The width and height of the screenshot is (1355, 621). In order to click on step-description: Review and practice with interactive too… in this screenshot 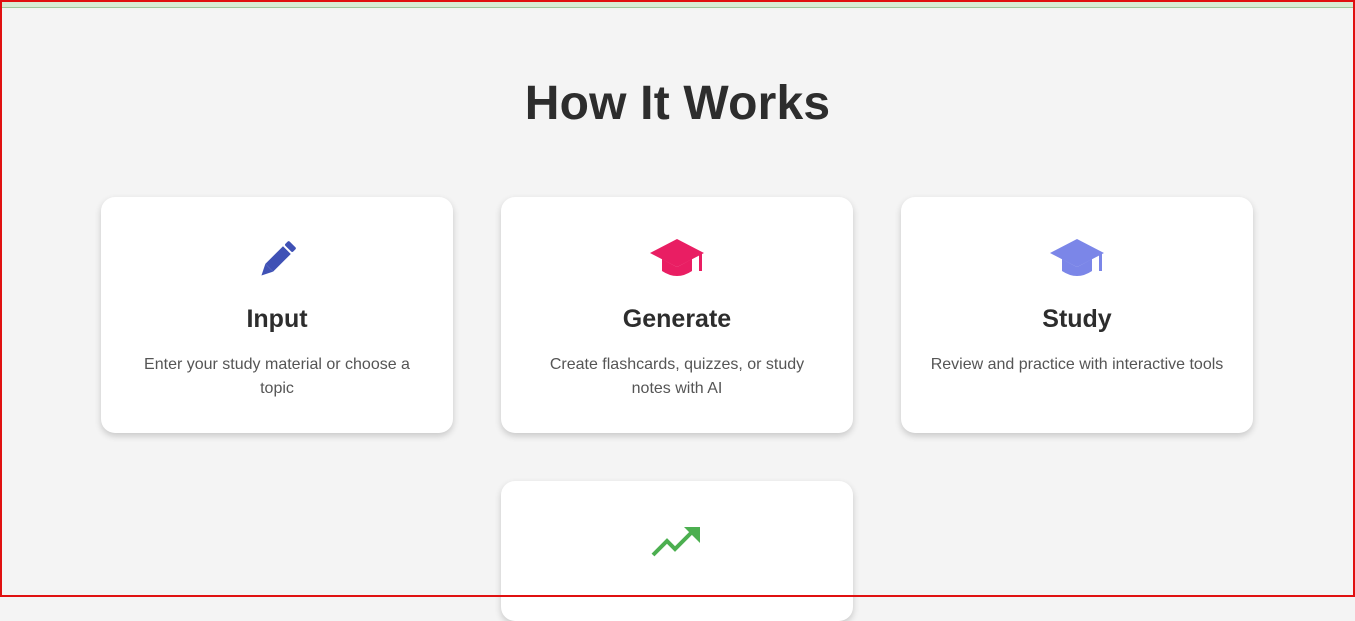, I will do `click(1077, 364)`.